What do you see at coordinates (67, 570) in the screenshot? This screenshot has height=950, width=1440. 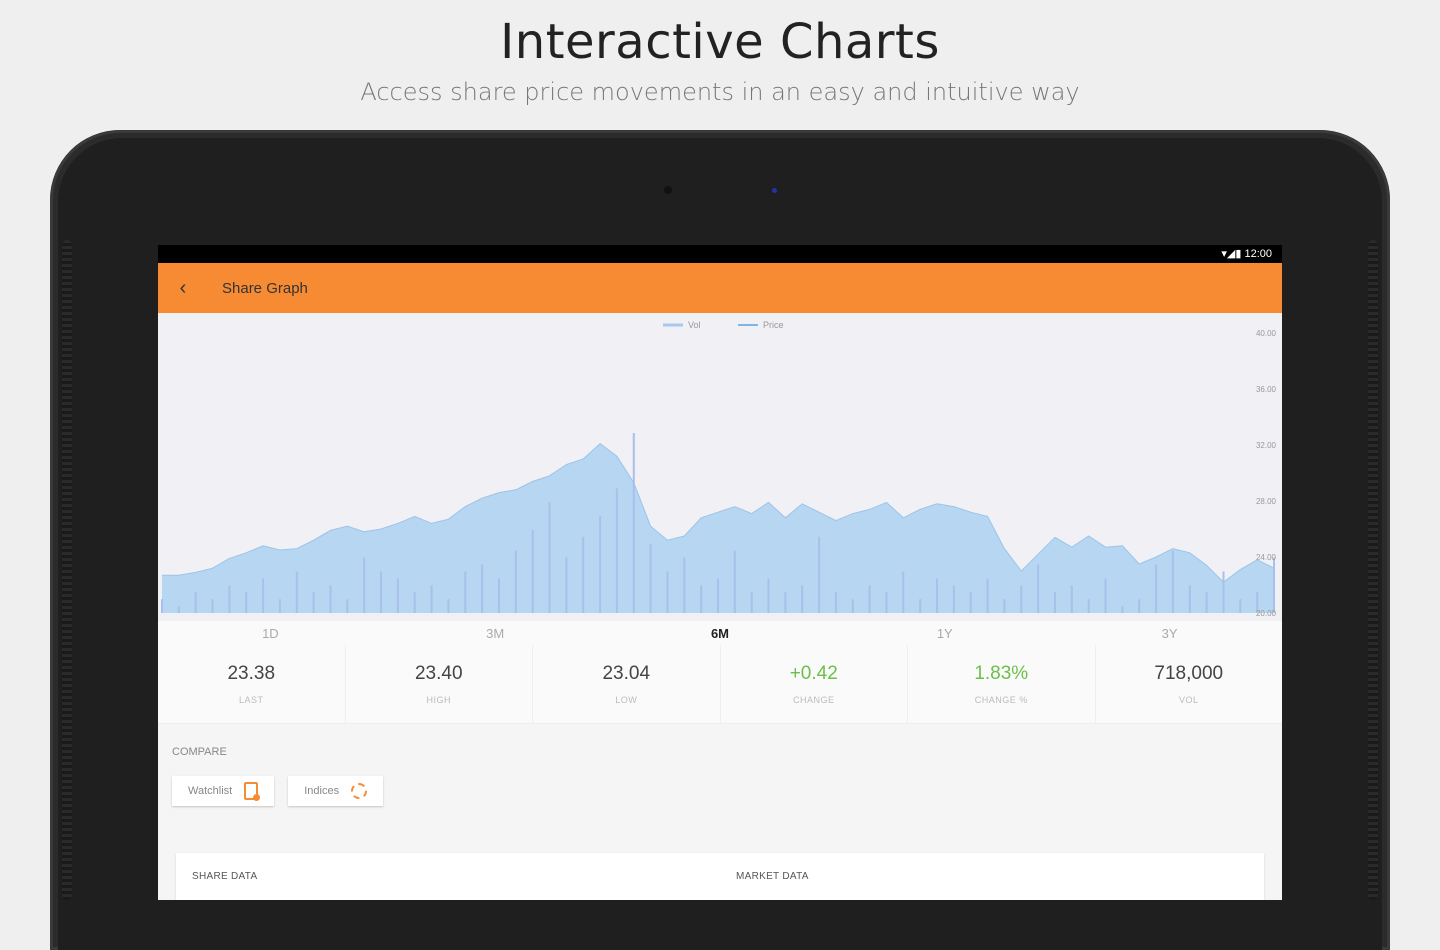 I see `speaker-left` at bounding box center [67, 570].